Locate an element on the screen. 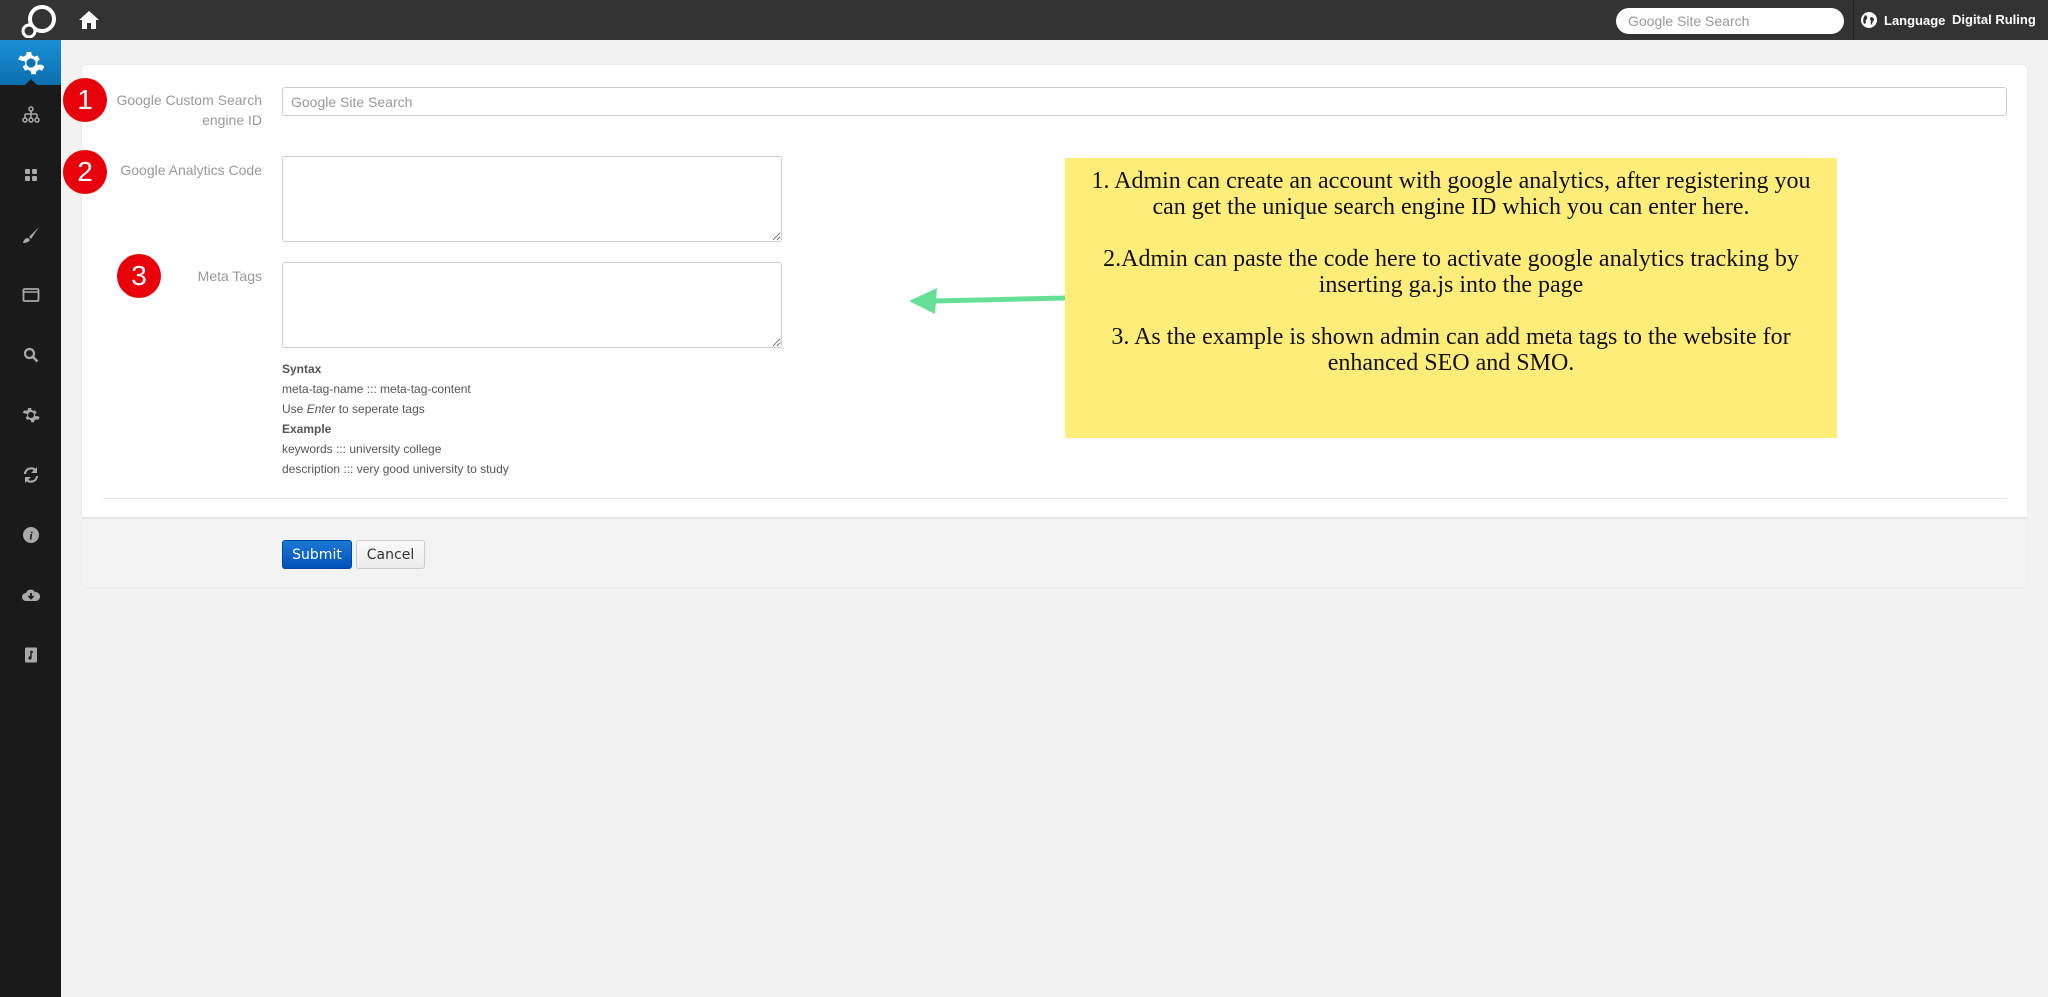 The height and width of the screenshot is (997, 2048). sidebar-item-backup is located at coordinates (30, 595).